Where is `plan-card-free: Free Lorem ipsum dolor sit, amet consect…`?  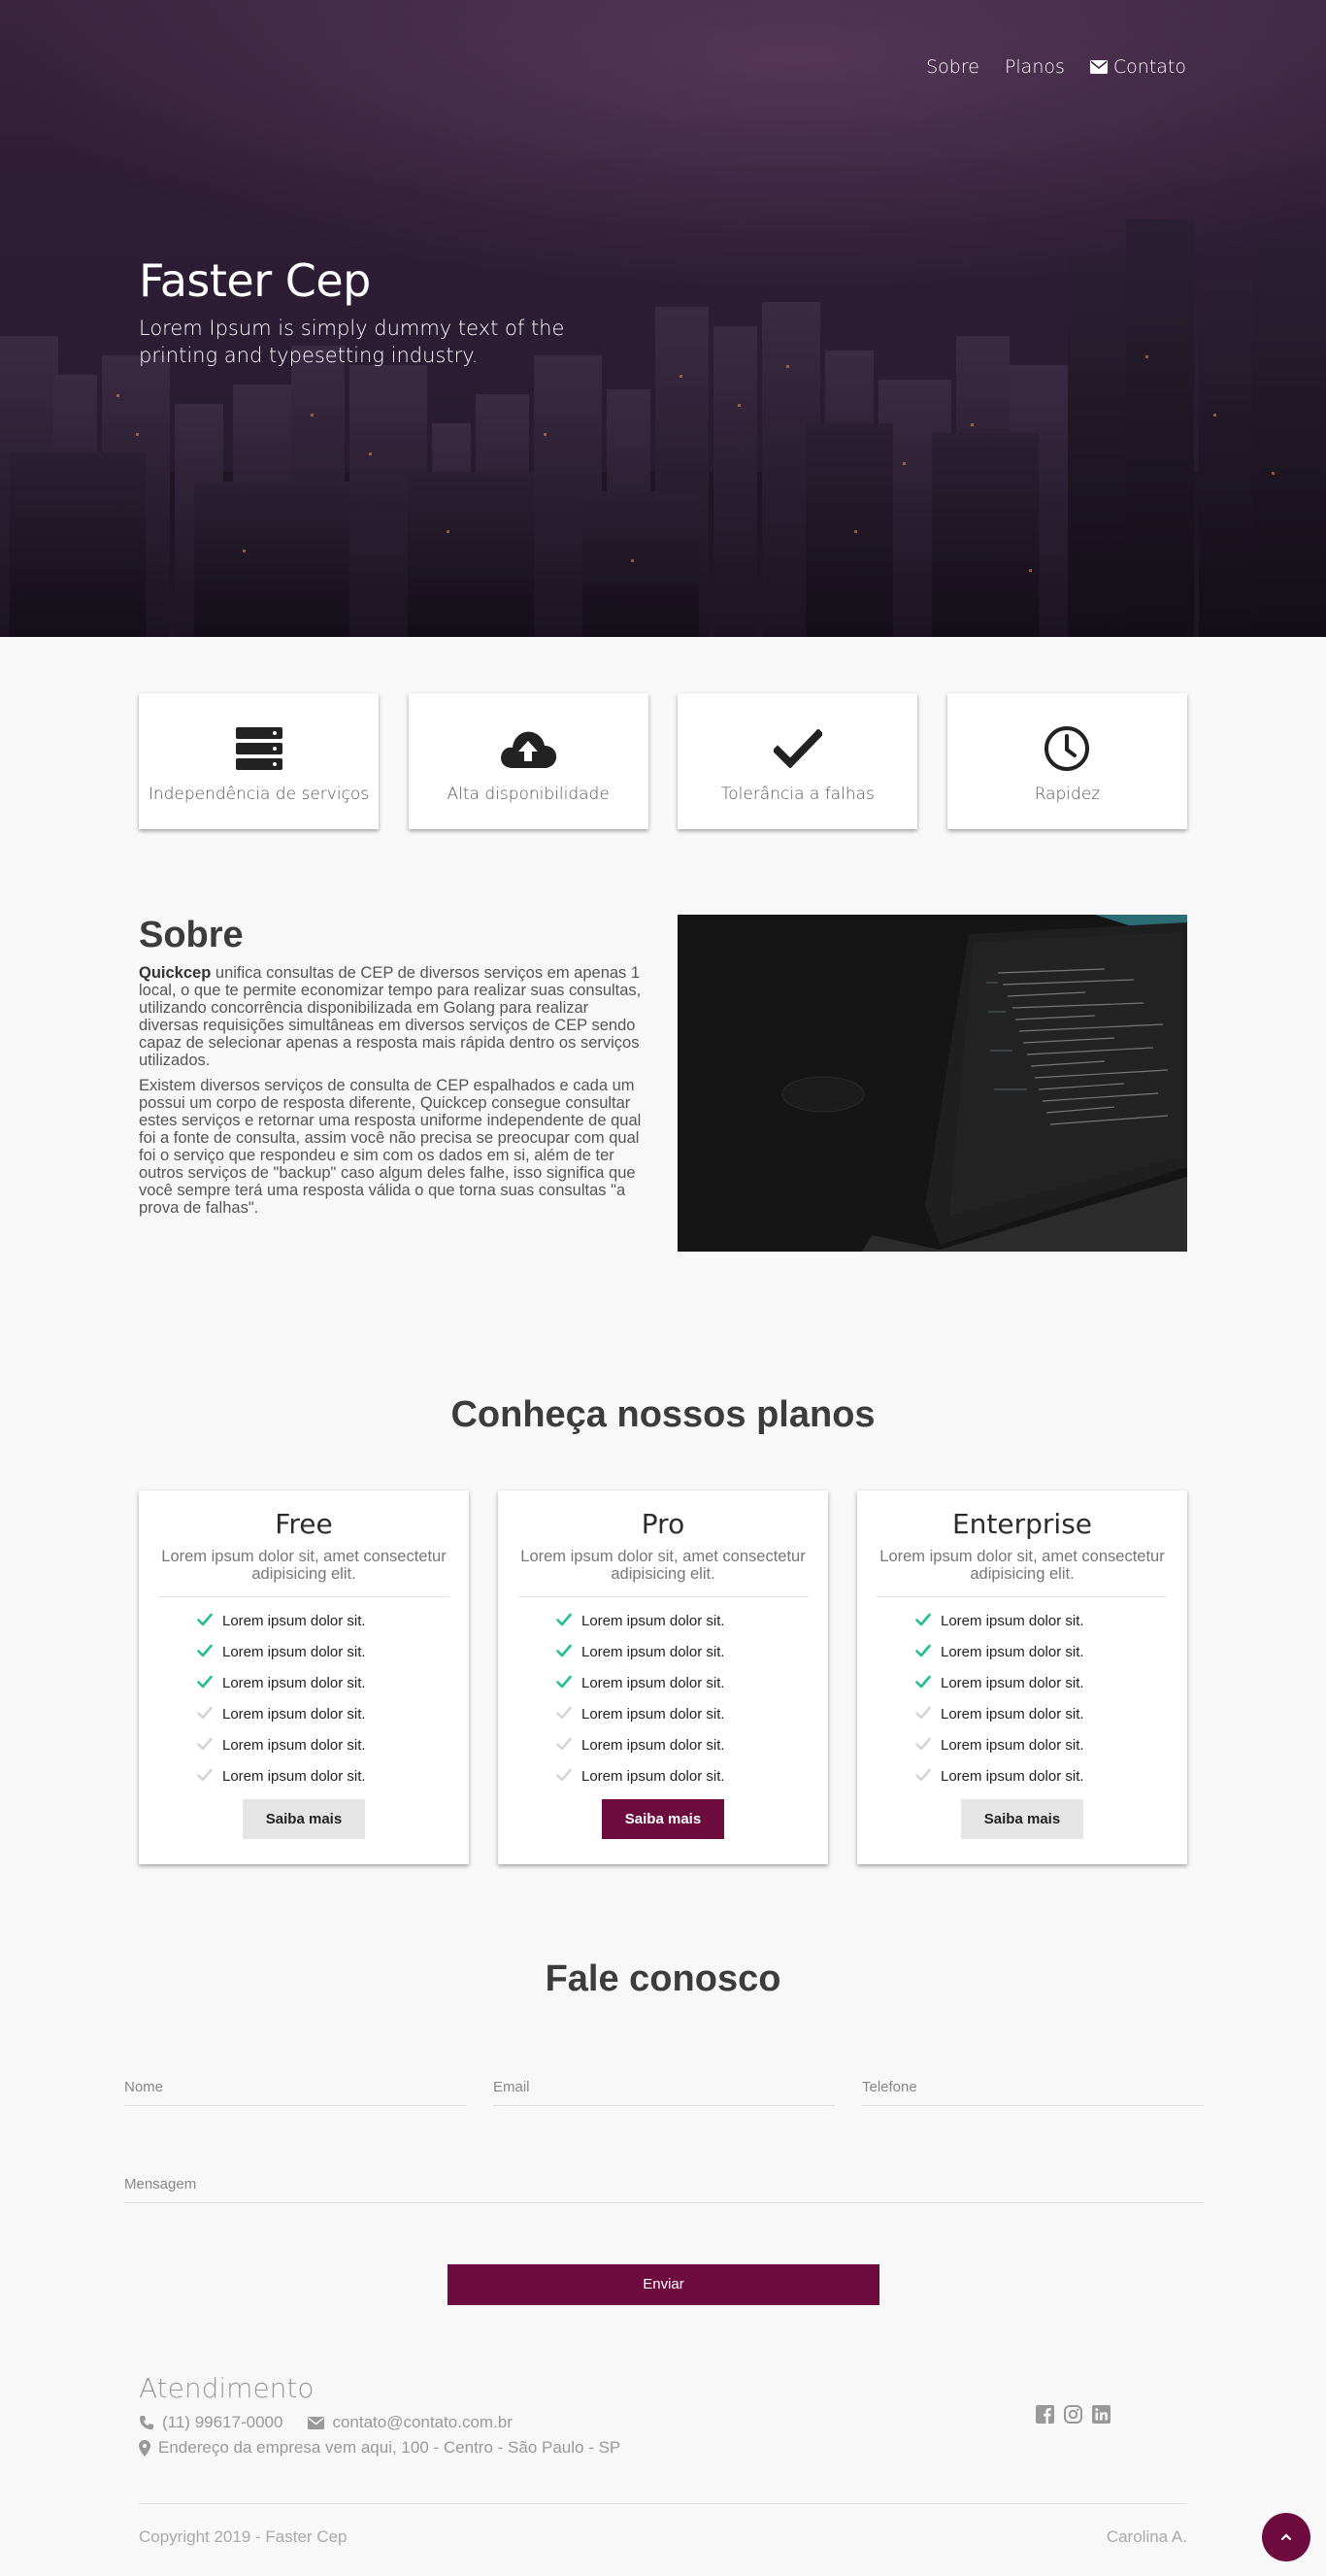 plan-card-free: Free Lorem ipsum dolor sit, amet consect… is located at coordinates (304, 1677).